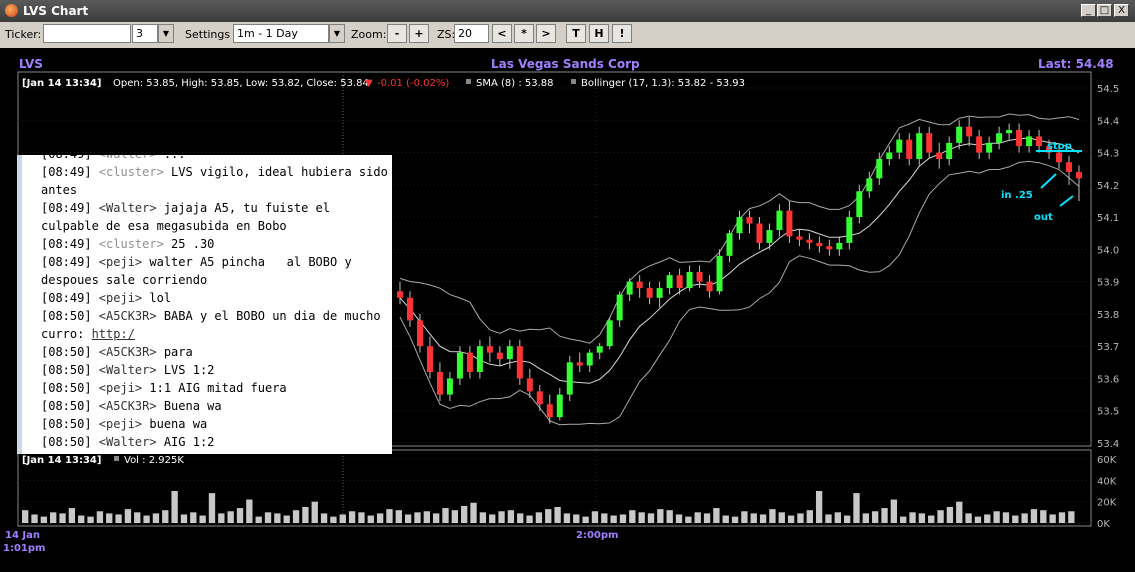 The width and height of the screenshot is (1135, 572). I want to click on chat-scroll-edge, so click(19, 304).